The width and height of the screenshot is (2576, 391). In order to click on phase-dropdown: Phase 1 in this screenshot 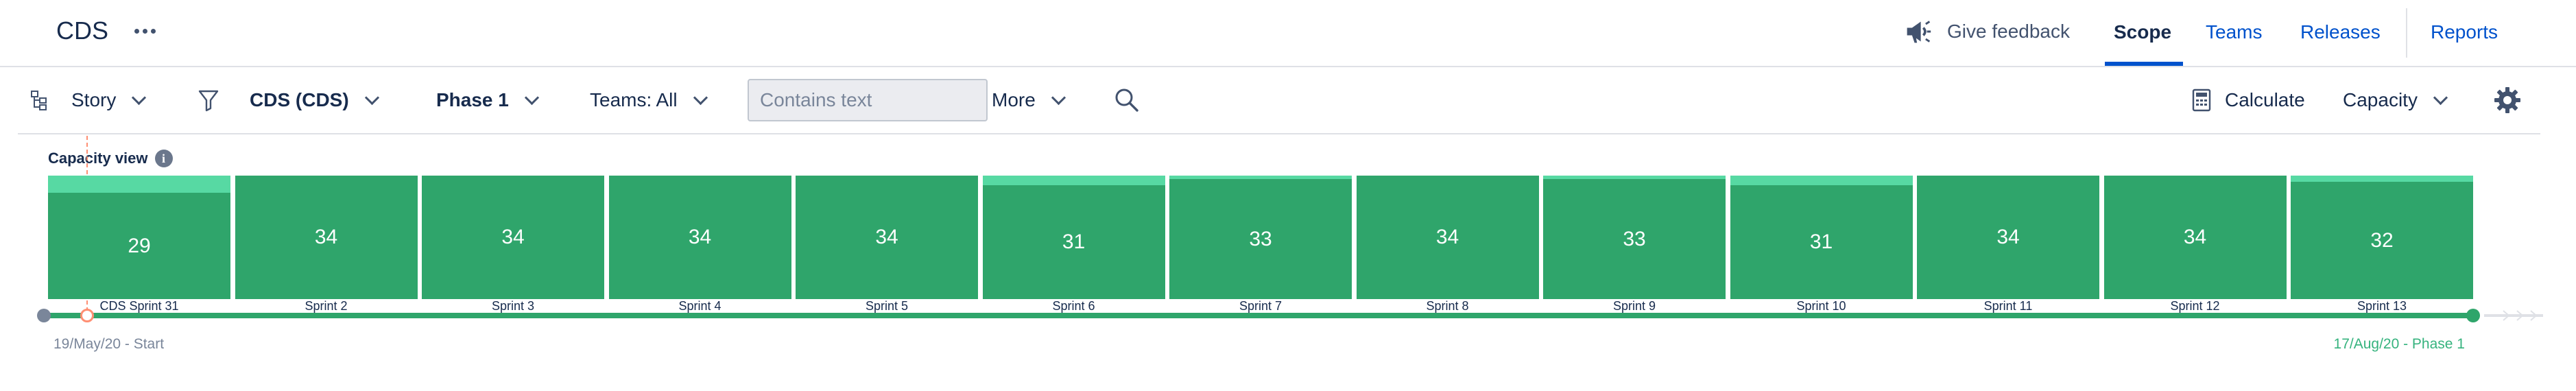, I will do `click(487, 100)`.